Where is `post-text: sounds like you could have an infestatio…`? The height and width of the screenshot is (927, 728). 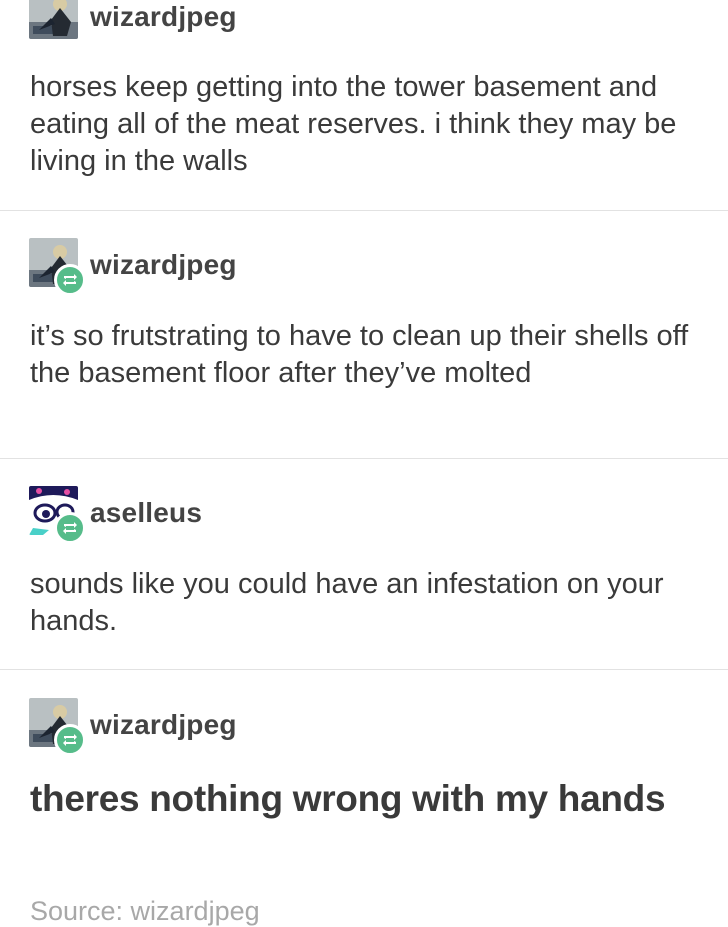 post-text: sounds like you could have an infestatio… is located at coordinates (347, 602).